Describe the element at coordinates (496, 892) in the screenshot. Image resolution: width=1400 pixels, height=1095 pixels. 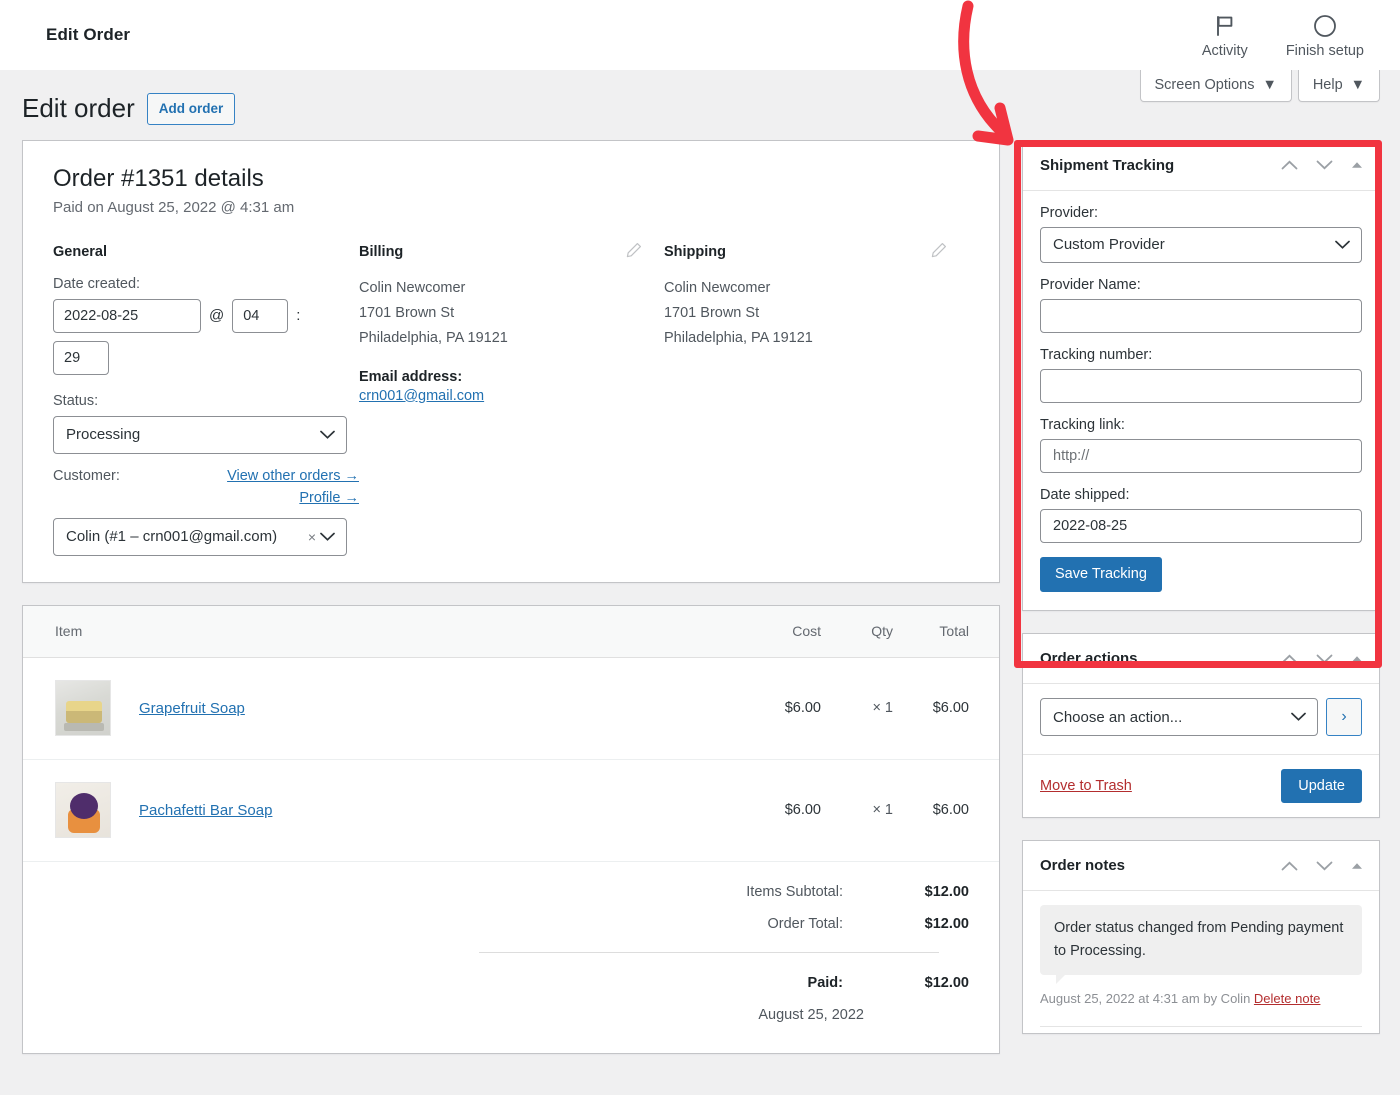
I see `totals-row: Items Subtotal: $12.00` at that location.